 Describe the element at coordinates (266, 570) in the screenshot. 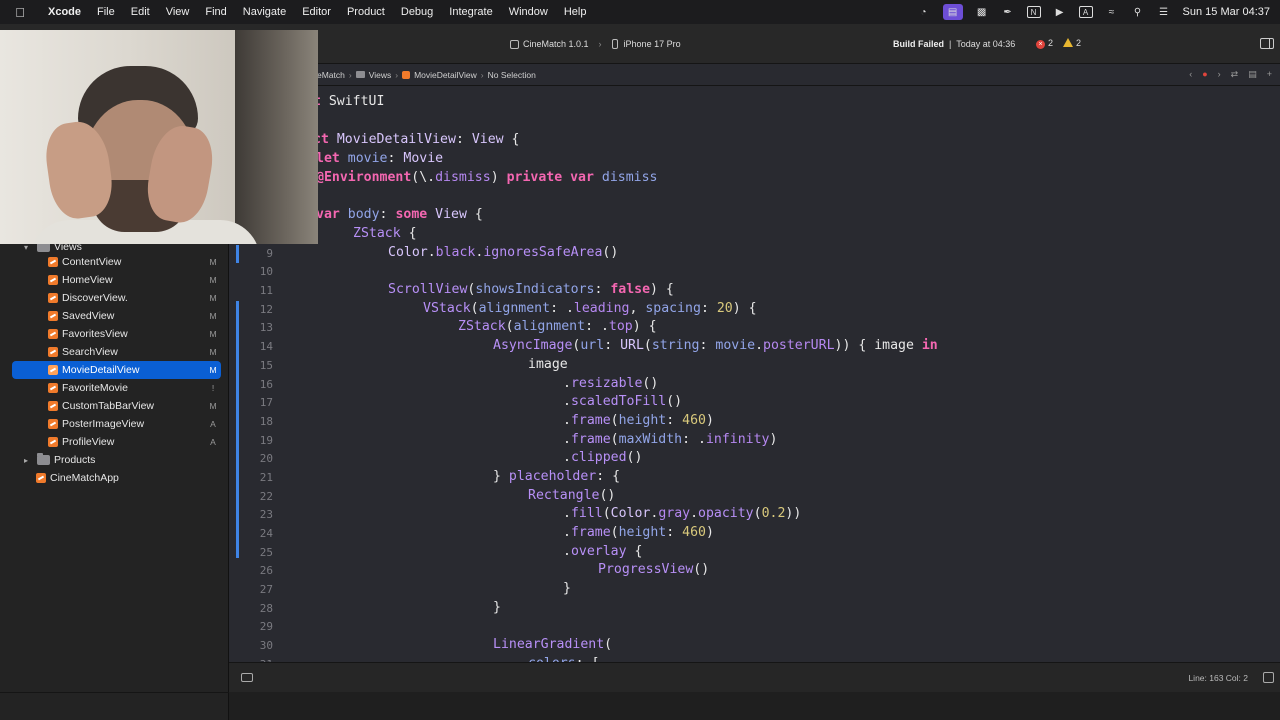

I see `line-number: 26` at that location.